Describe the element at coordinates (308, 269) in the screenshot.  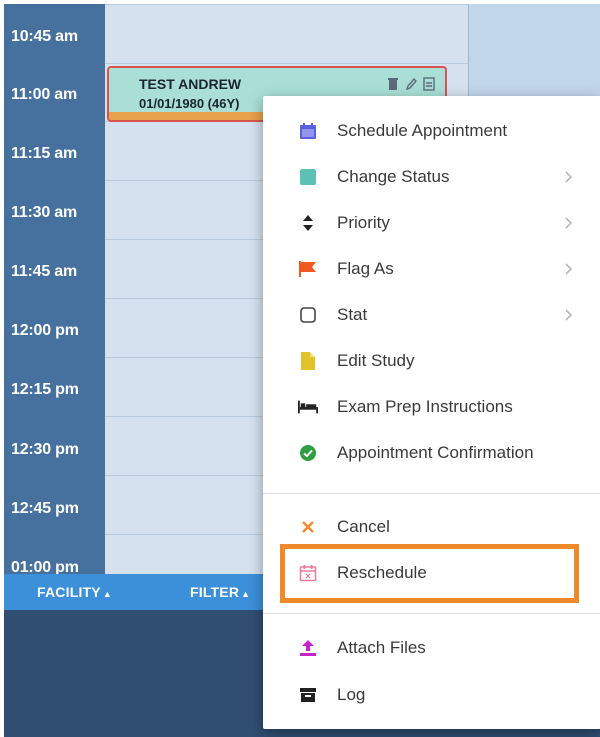
I see `flag-icon` at that location.